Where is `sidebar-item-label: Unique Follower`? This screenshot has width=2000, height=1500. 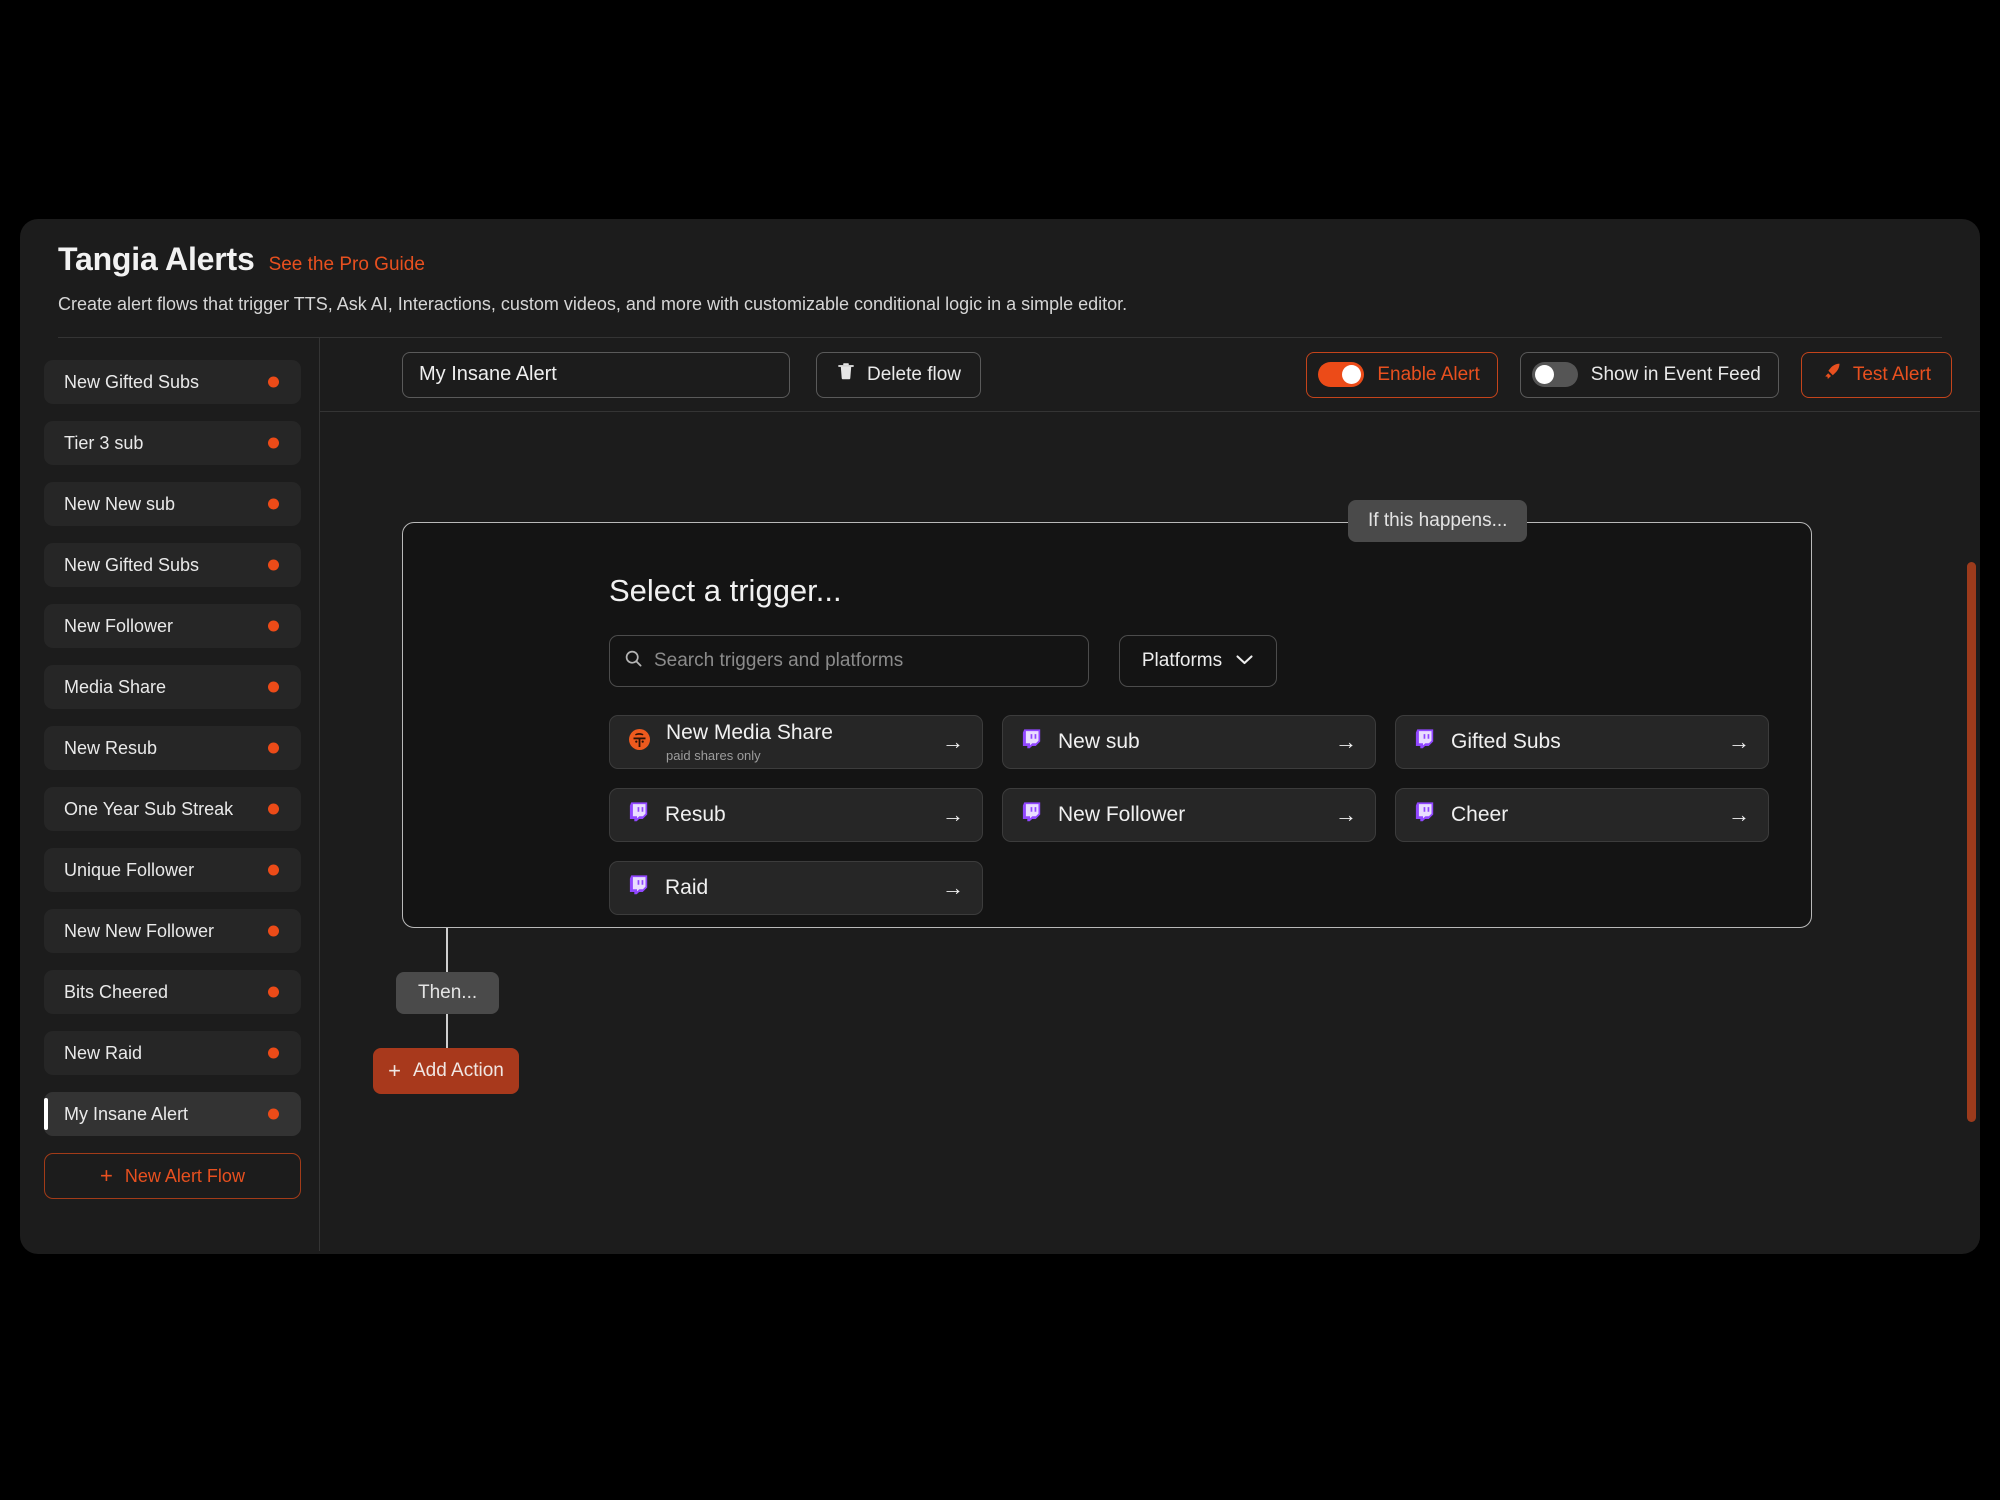
sidebar-item-label: Unique Follower is located at coordinates (129, 869).